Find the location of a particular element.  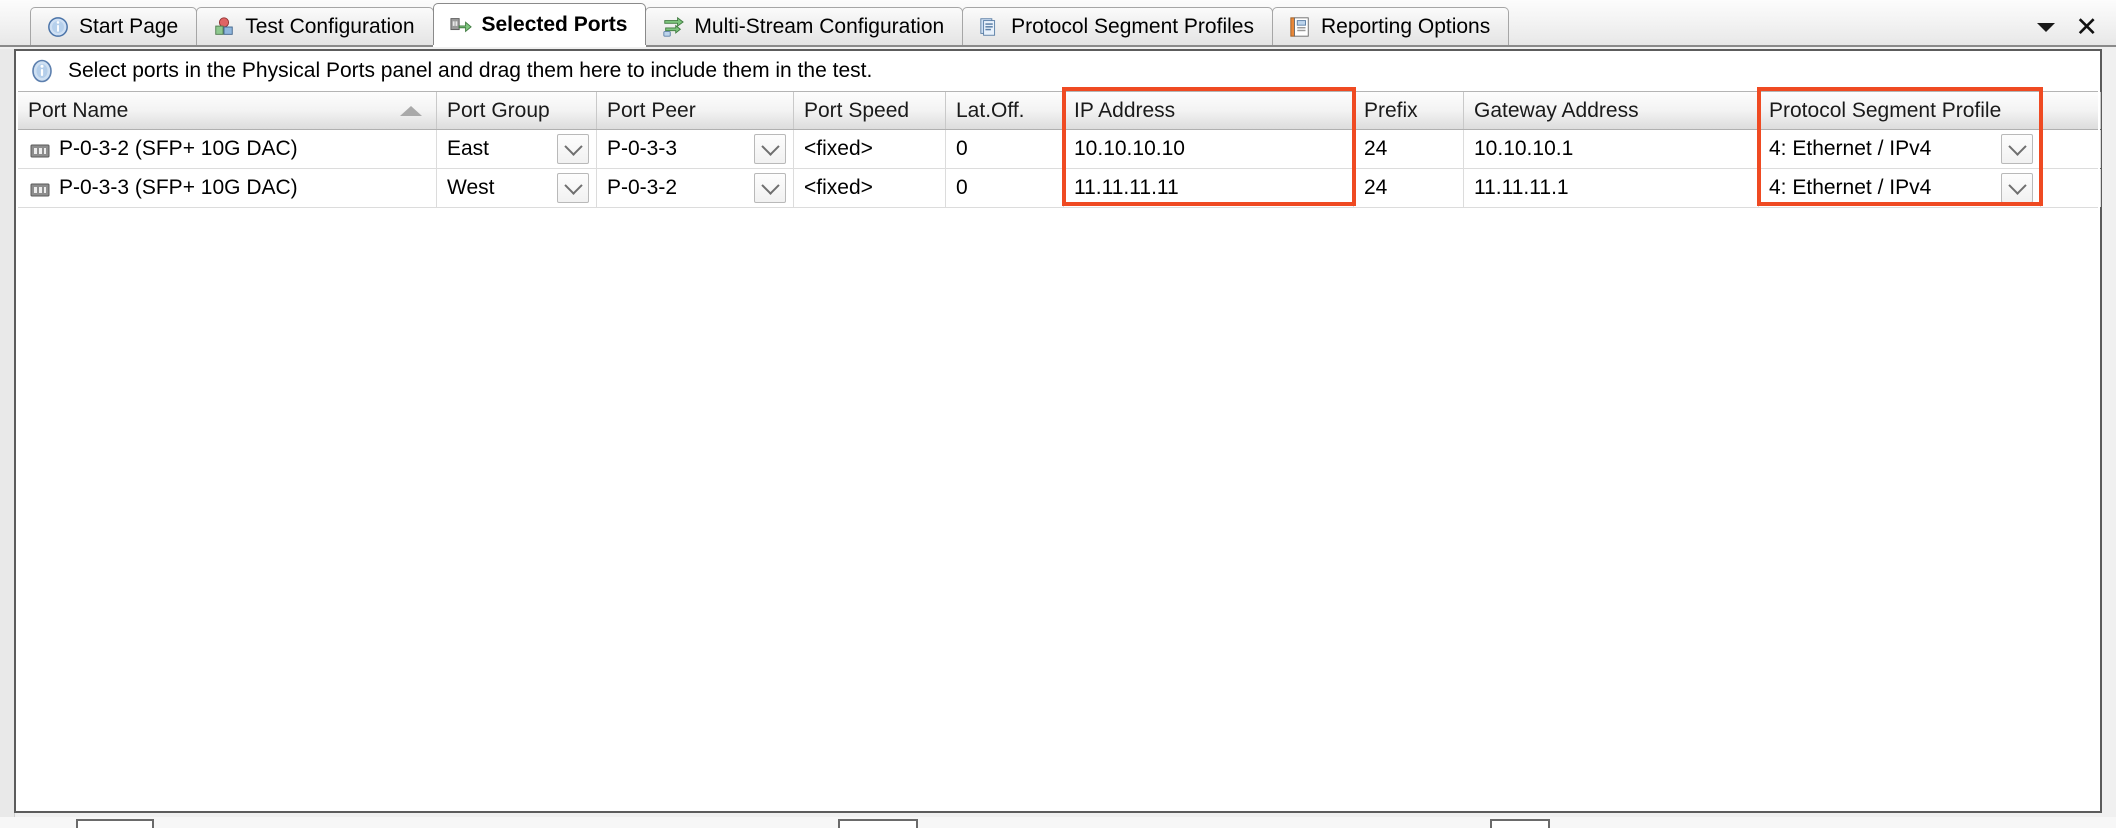

column-header-port_speed: Port Speed is located at coordinates (870, 110).